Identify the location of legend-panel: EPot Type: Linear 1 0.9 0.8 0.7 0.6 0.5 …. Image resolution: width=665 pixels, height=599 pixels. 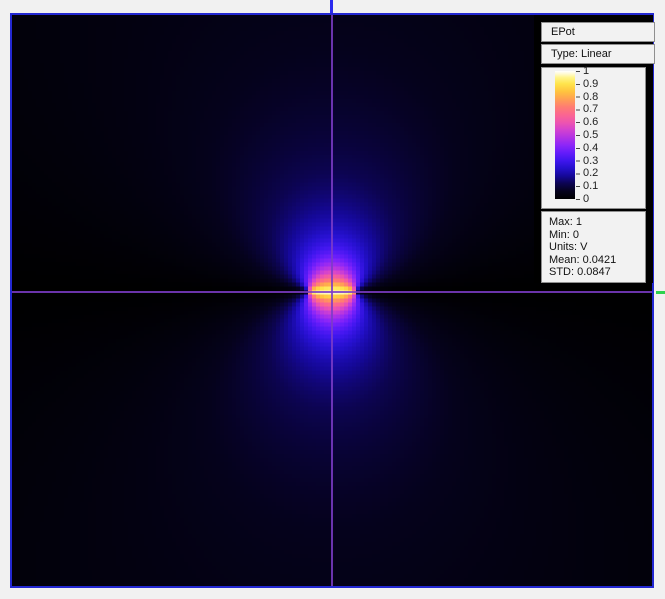
(594, 149).